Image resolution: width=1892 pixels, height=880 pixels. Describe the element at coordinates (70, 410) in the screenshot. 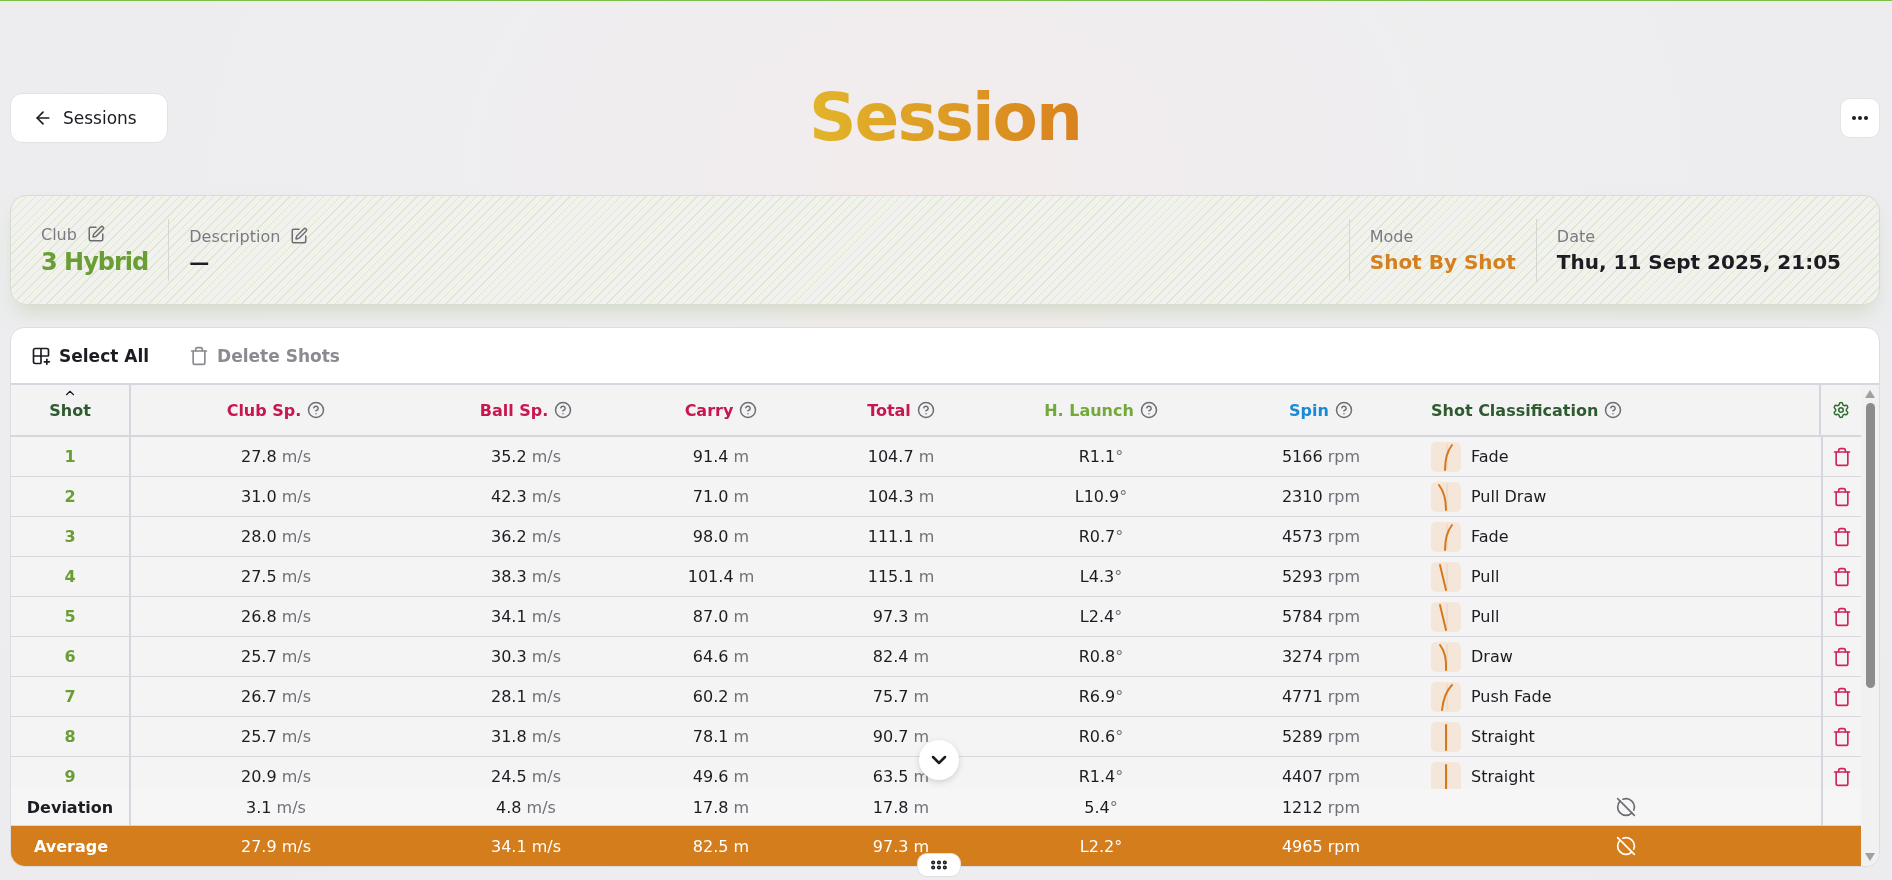

I see `column-header: Shot` at that location.